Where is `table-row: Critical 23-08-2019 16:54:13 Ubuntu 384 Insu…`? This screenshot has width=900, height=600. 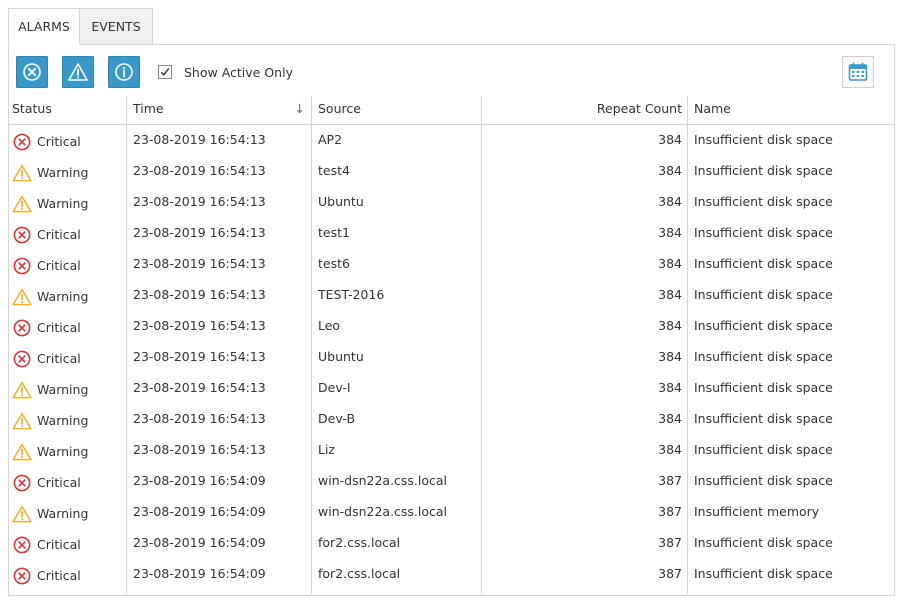 table-row: Critical 23-08-2019 16:54:13 Ubuntu 384 Insu… is located at coordinates (451, 357).